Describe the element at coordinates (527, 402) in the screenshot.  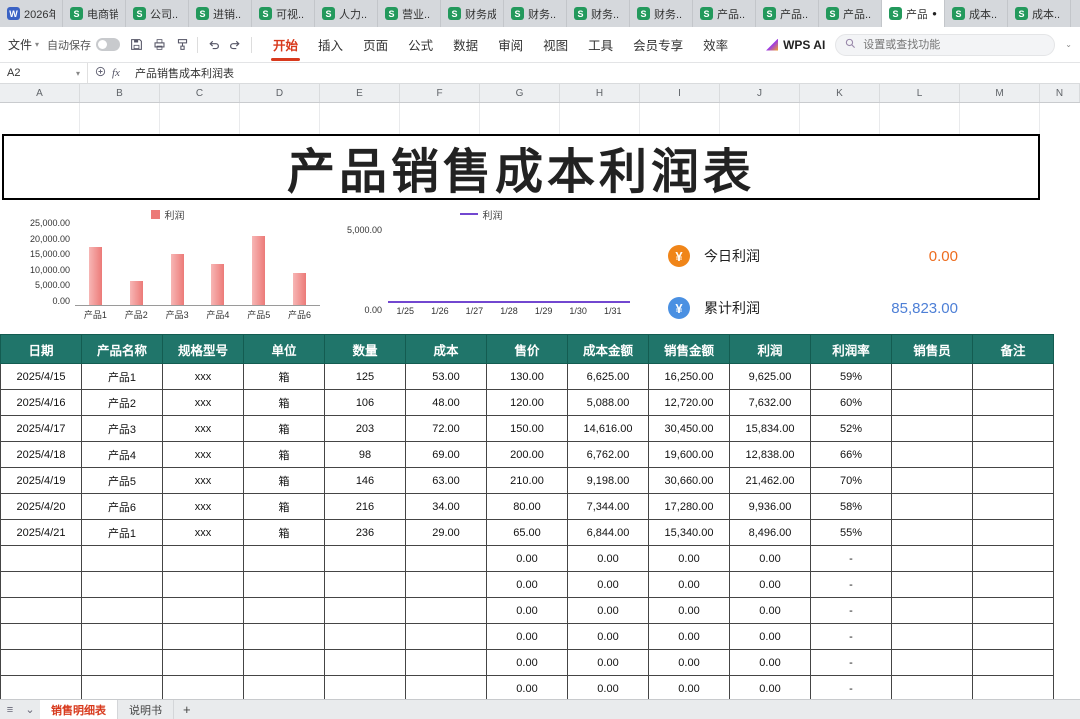
I see `table-cell: 120.00` at that location.